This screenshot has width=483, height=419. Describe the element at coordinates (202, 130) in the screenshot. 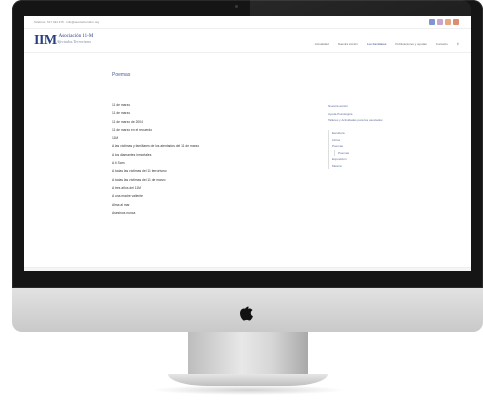

I see `list-item: 11 de marzo en el recuerdo` at that location.